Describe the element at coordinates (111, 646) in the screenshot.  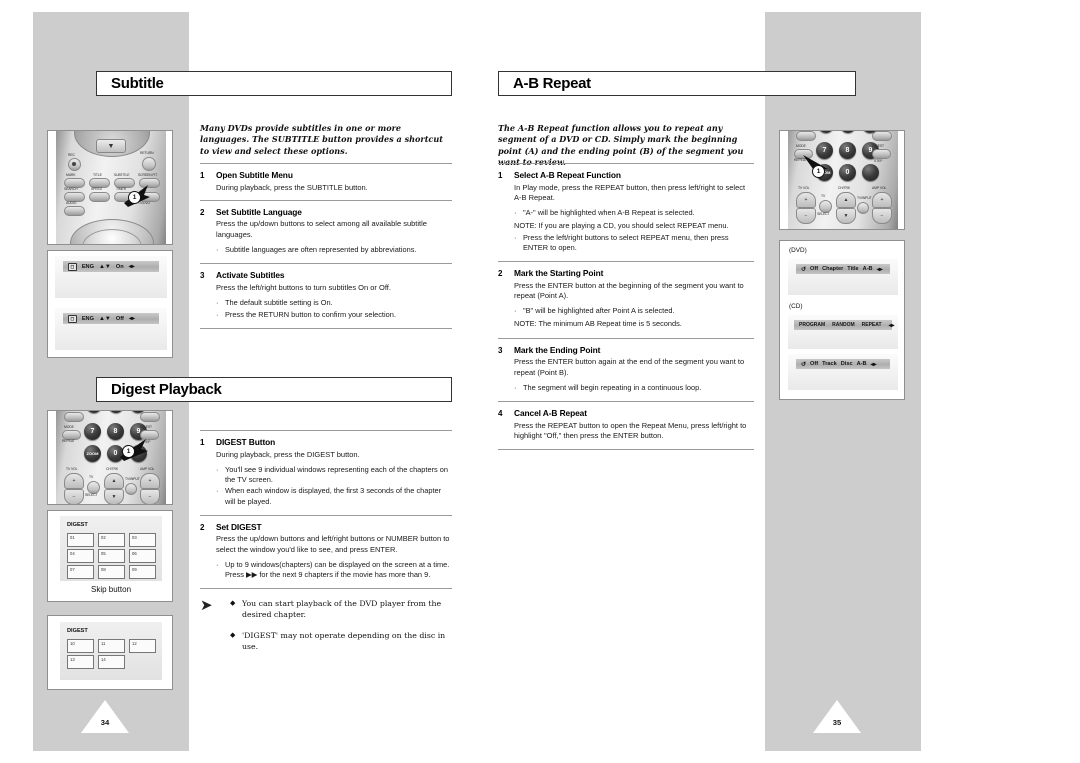
I see `digest-cell: 11` at that location.